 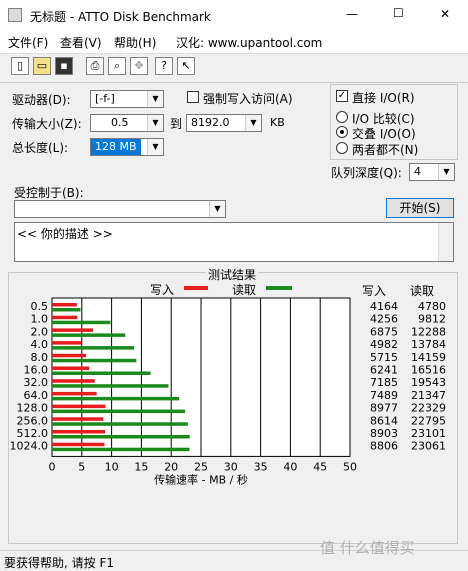 What do you see at coordinates (234, 555) in the screenshot?
I see `status-bar: 要获得帮助, 请按 F1 值 什么值得买` at bounding box center [234, 555].